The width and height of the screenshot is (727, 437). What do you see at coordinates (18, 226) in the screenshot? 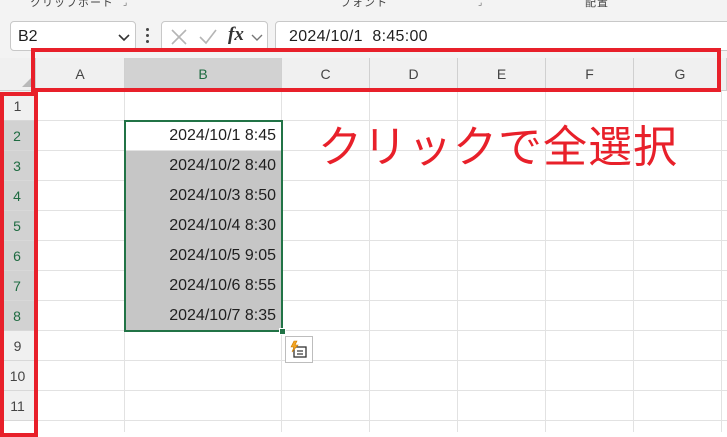
I see `row-header-5: 5` at bounding box center [18, 226].